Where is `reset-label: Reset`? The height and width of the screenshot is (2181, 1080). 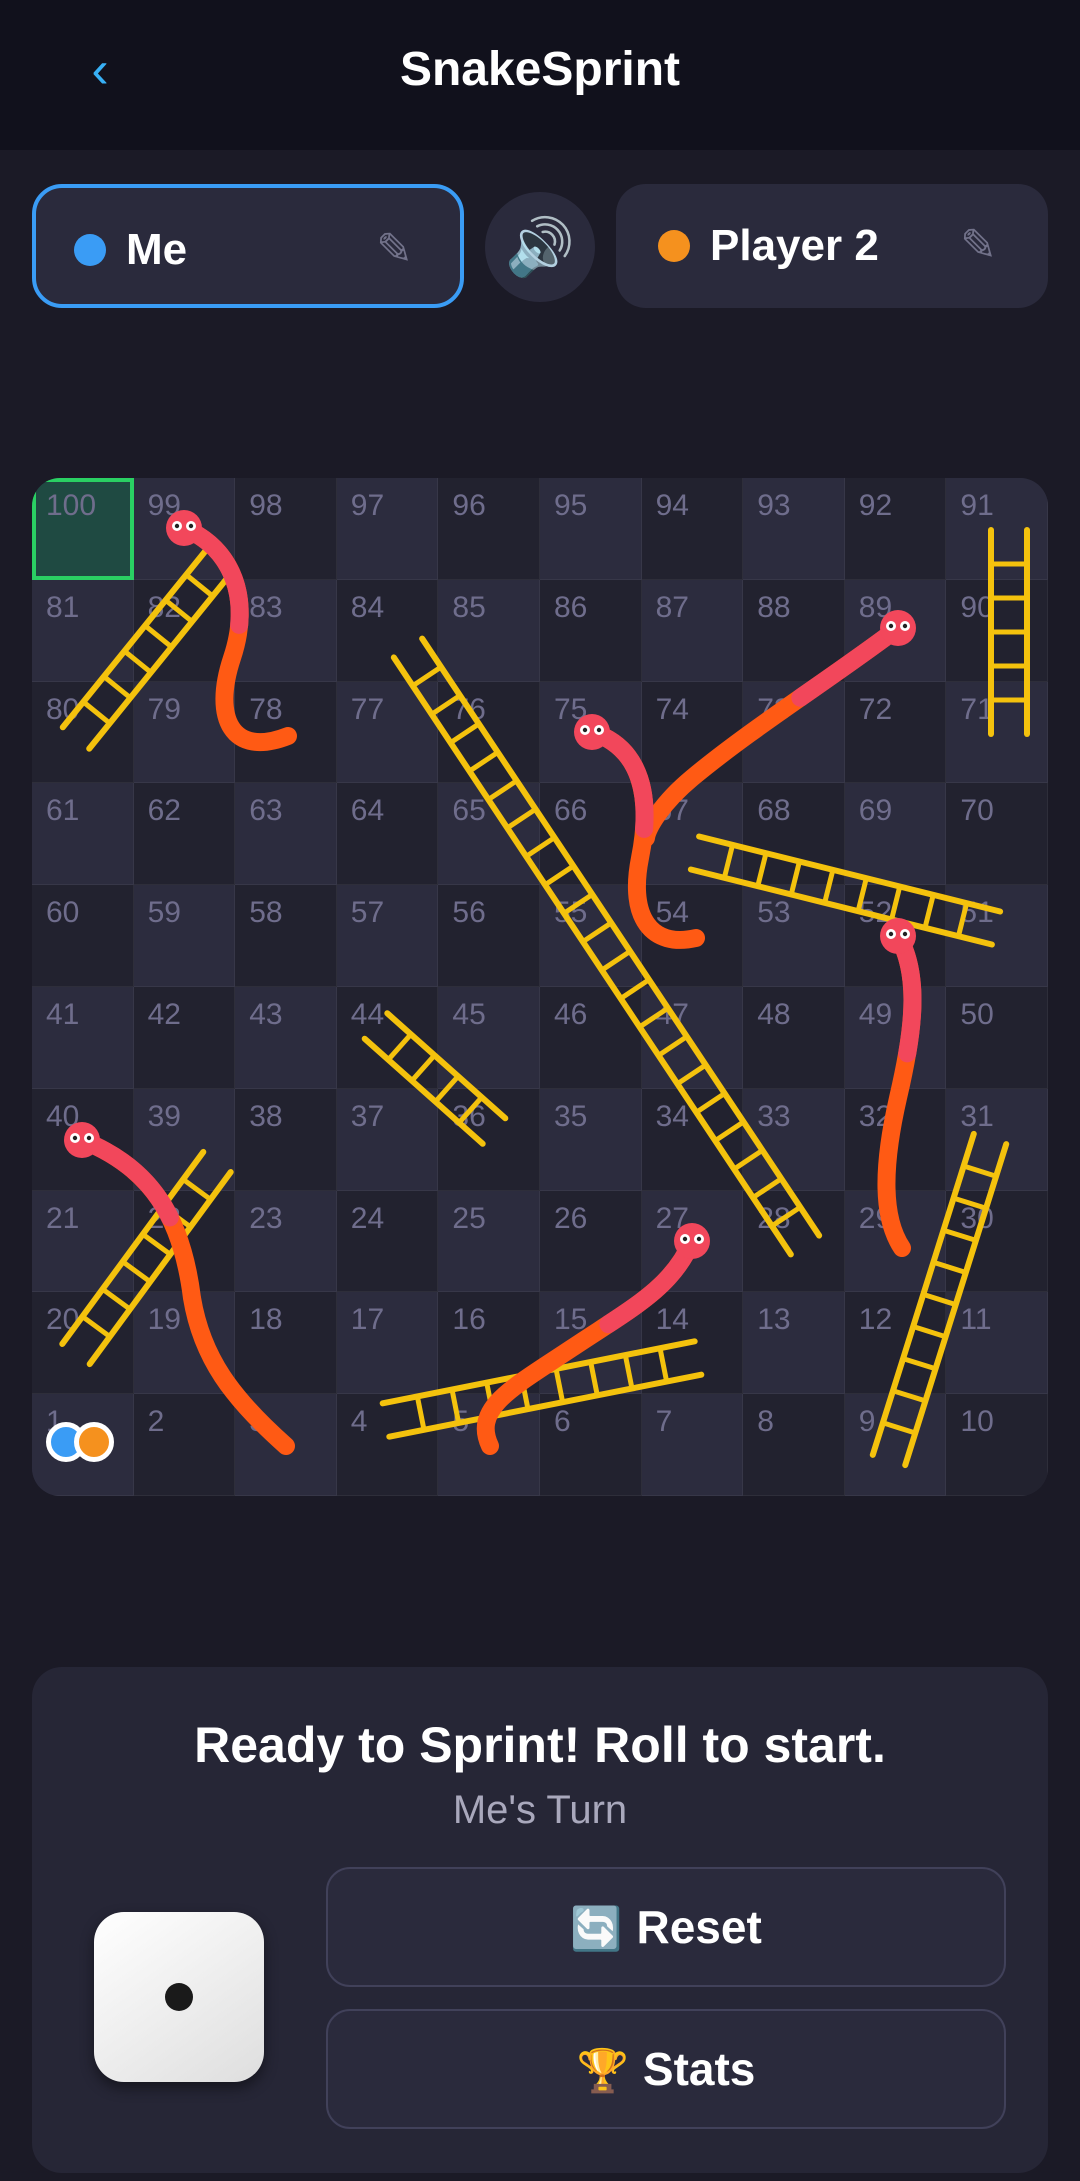 reset-label: Reset is located at coordinates (699, 1927).